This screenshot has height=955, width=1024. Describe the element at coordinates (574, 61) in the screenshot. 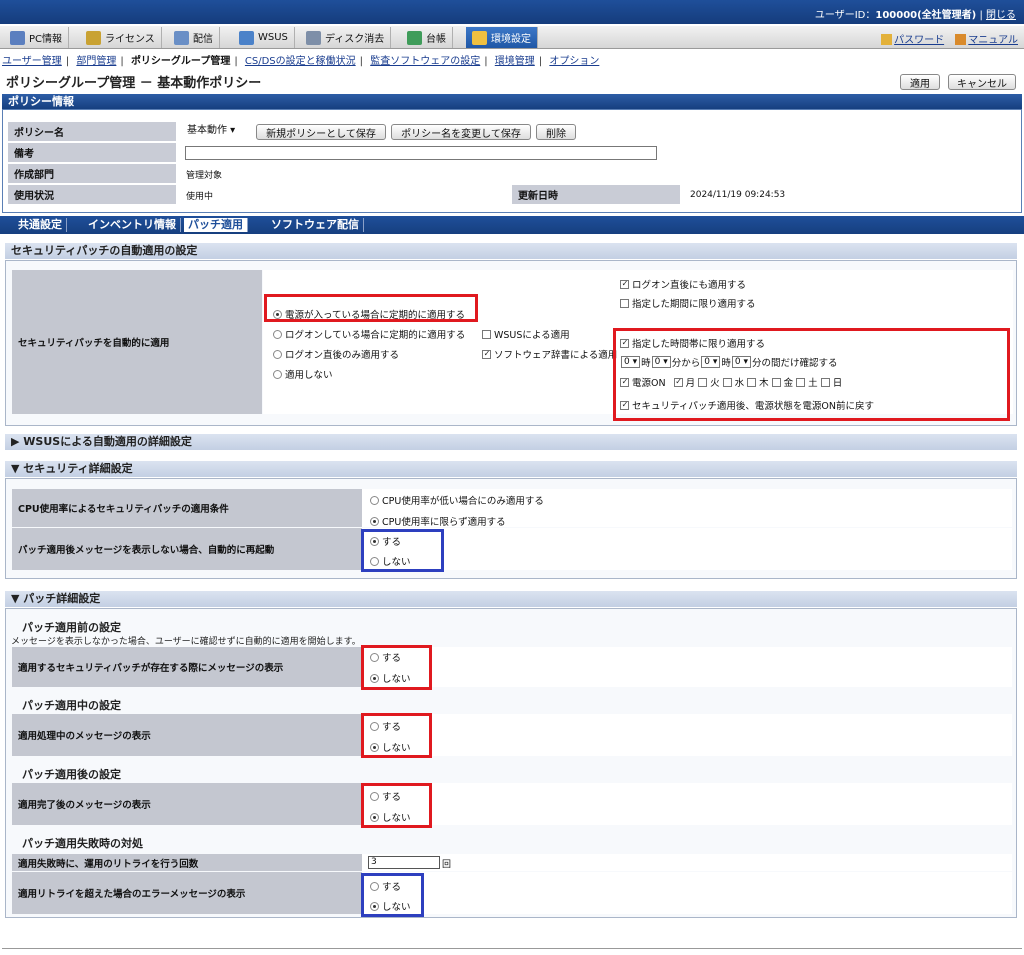

I see `subnav-option: オプション` at that location.